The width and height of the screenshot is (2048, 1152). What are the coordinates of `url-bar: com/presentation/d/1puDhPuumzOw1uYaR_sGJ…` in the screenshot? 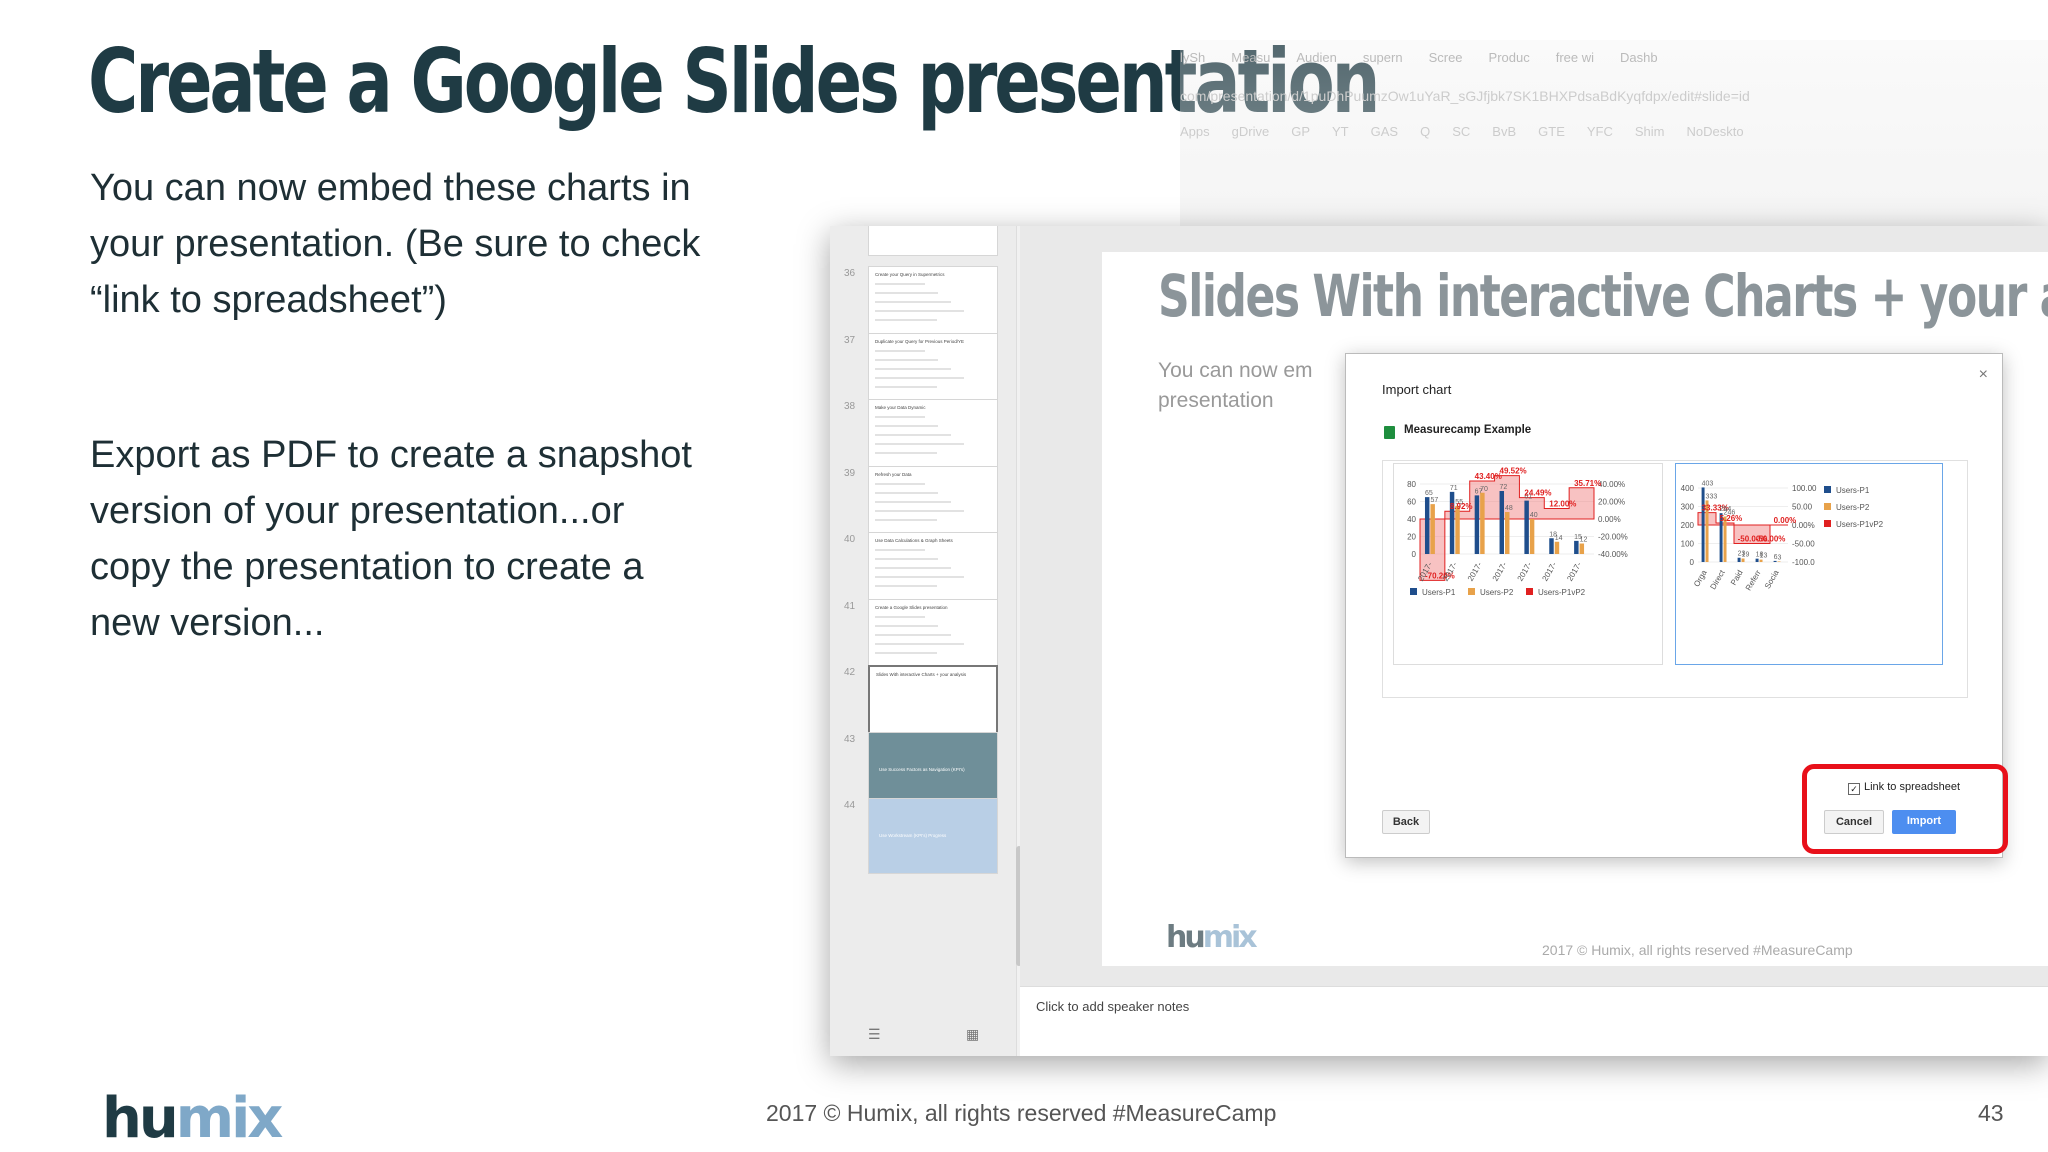 It's located at (1465, 96).